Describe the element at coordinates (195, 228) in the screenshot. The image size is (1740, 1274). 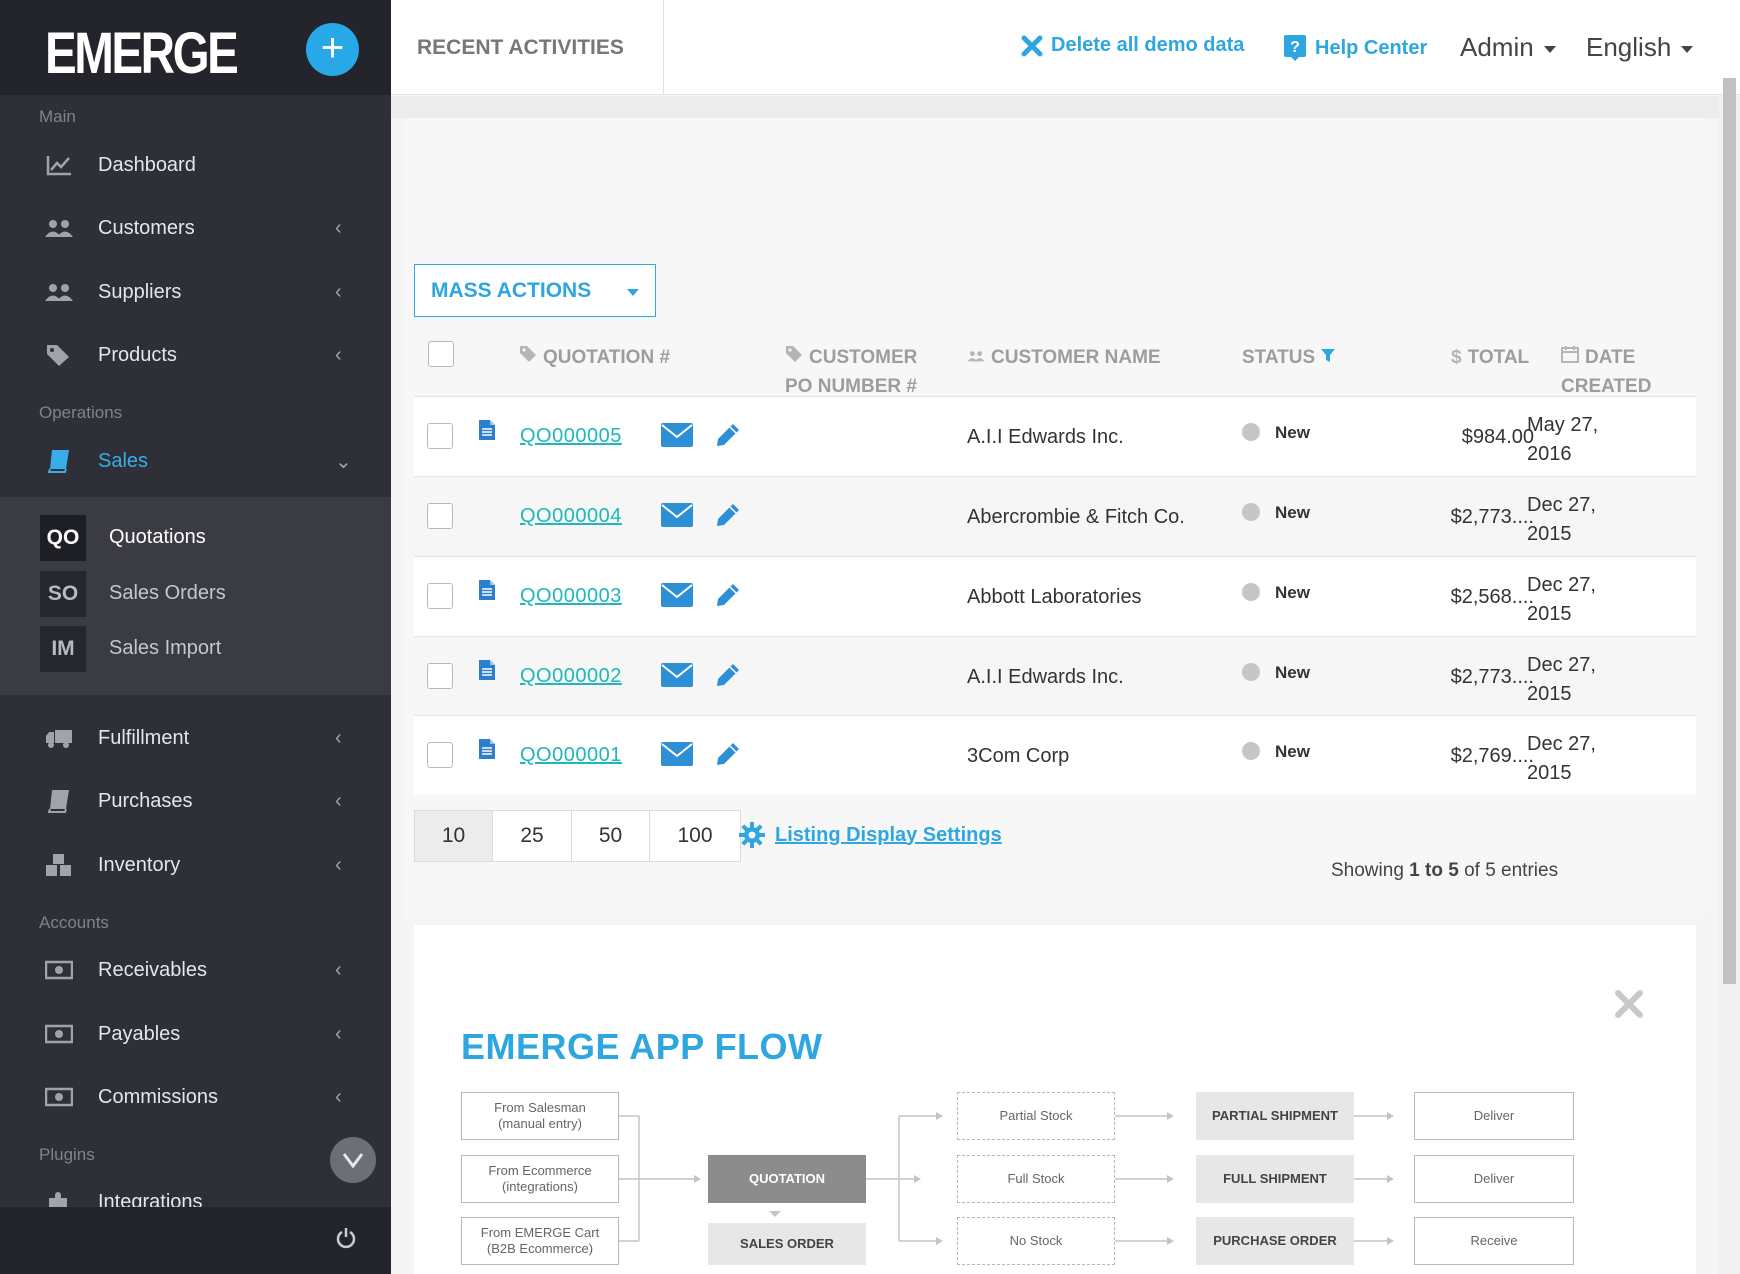
I see `sidebar-item-customers: Customers ‹` at that location.